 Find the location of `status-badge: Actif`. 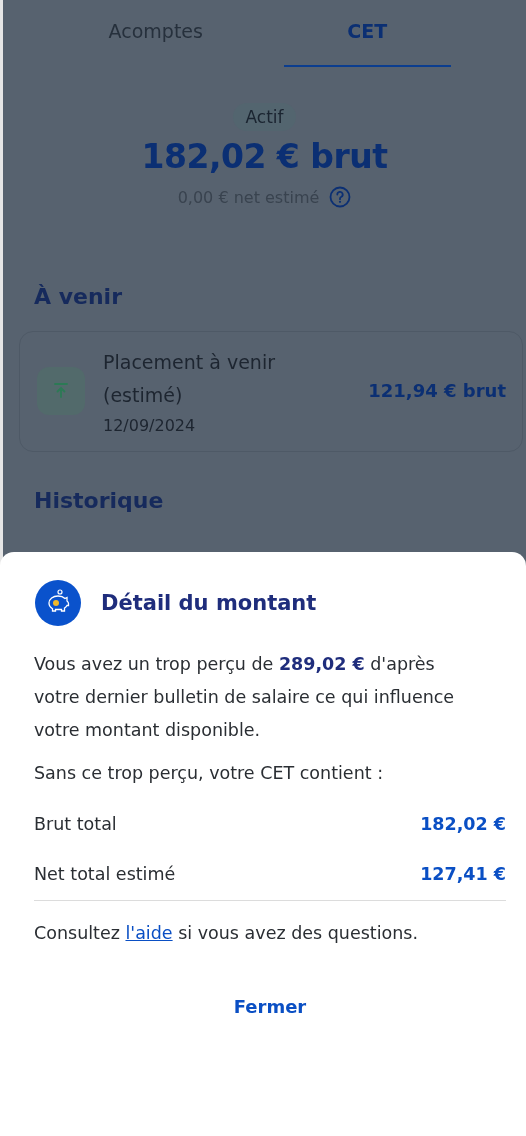

status-badge: Actif is located at coordinates (264, 117).